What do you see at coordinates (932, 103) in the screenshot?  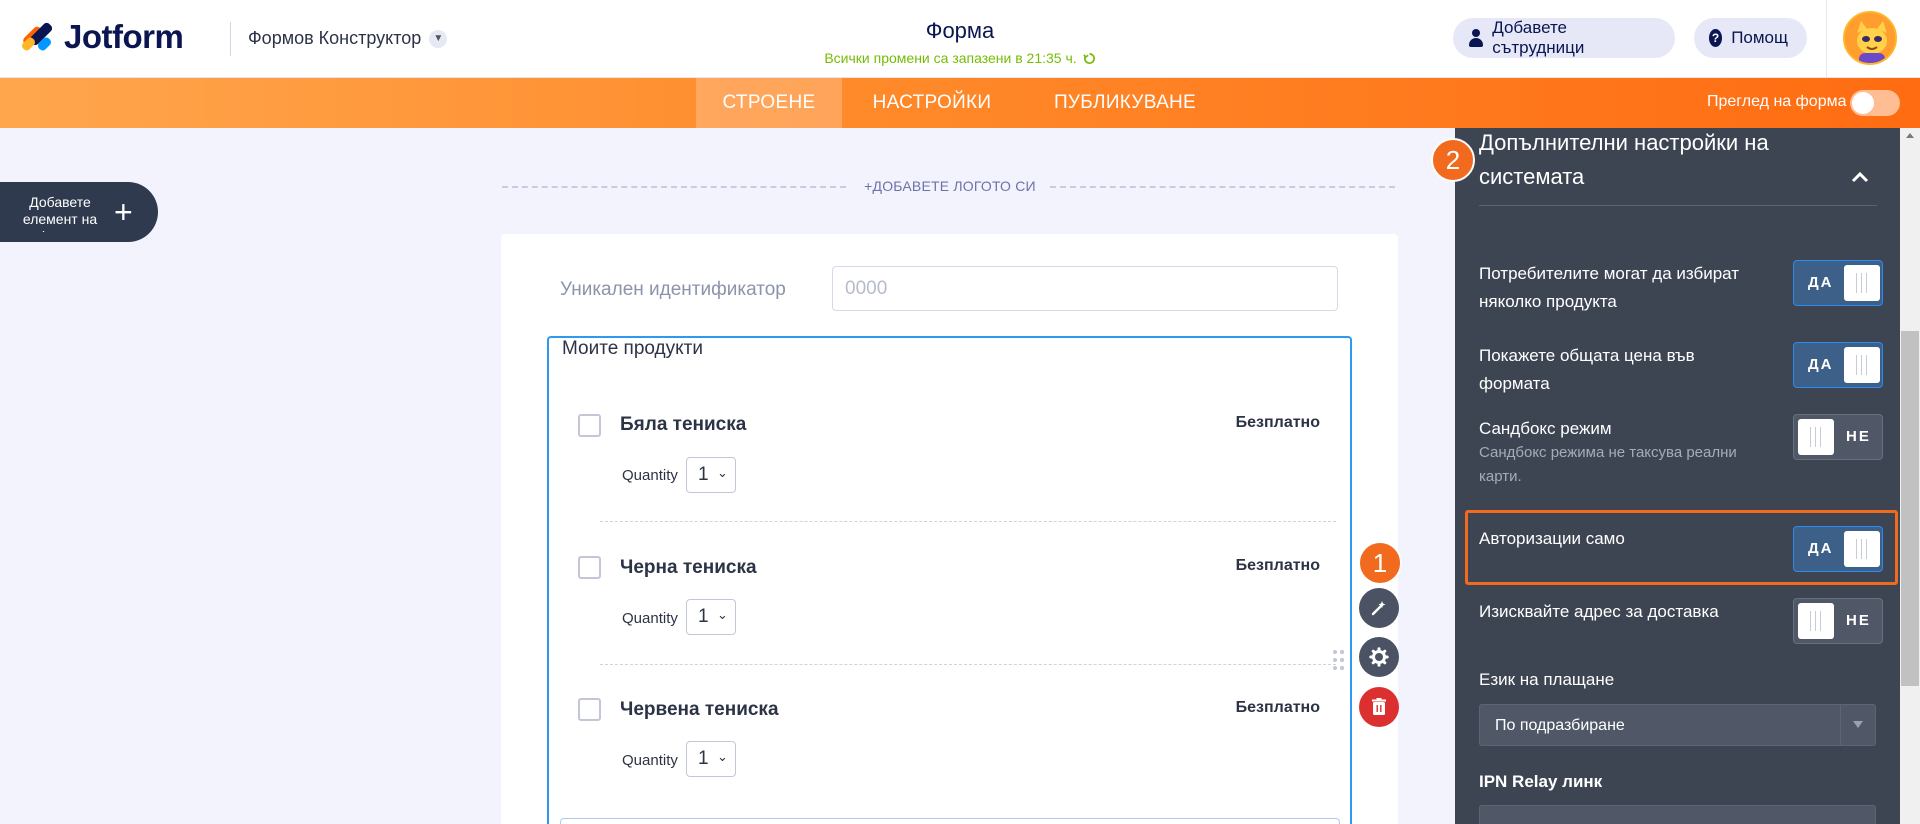 I see `tab-settings: НАСТРОЙКИ` at bounding box center [932, 103].